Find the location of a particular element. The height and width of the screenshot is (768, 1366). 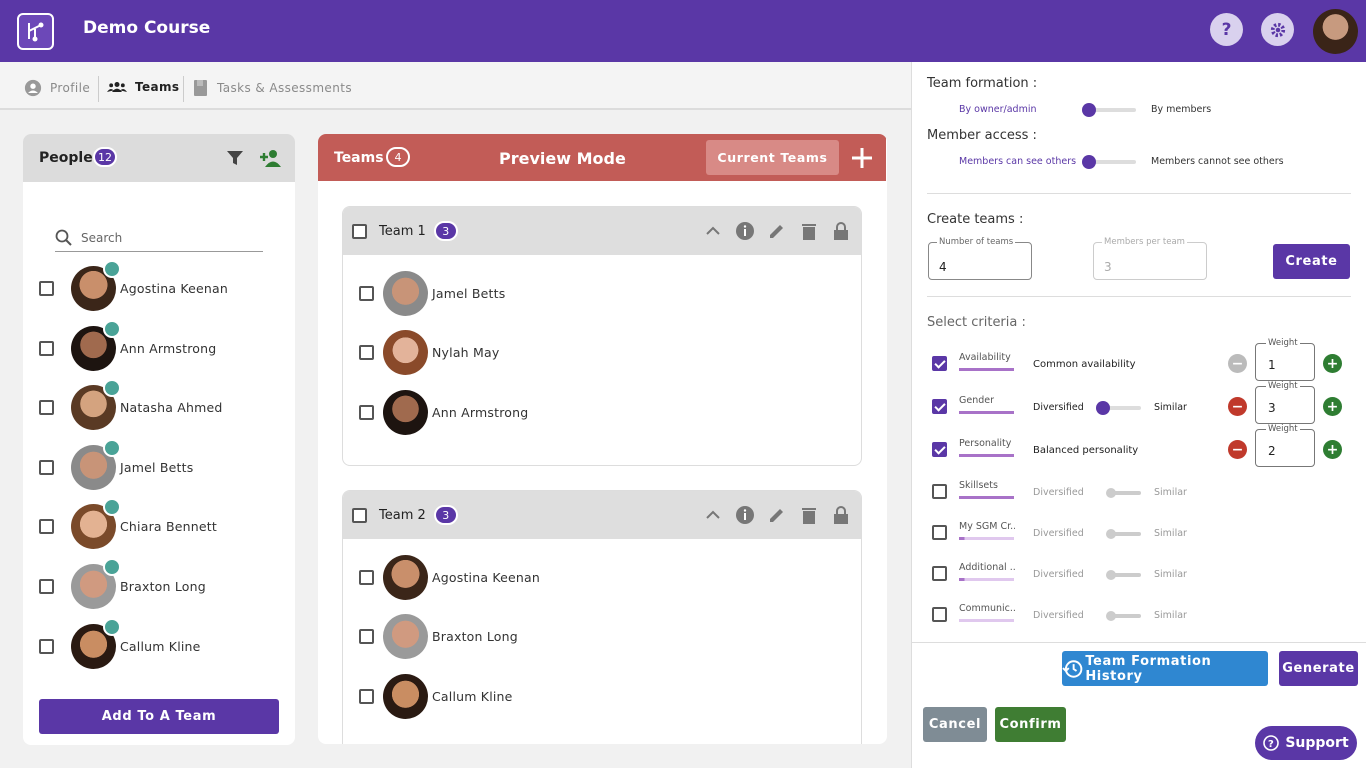

person-row: Braxton Long is located at coordinates (122, 583).